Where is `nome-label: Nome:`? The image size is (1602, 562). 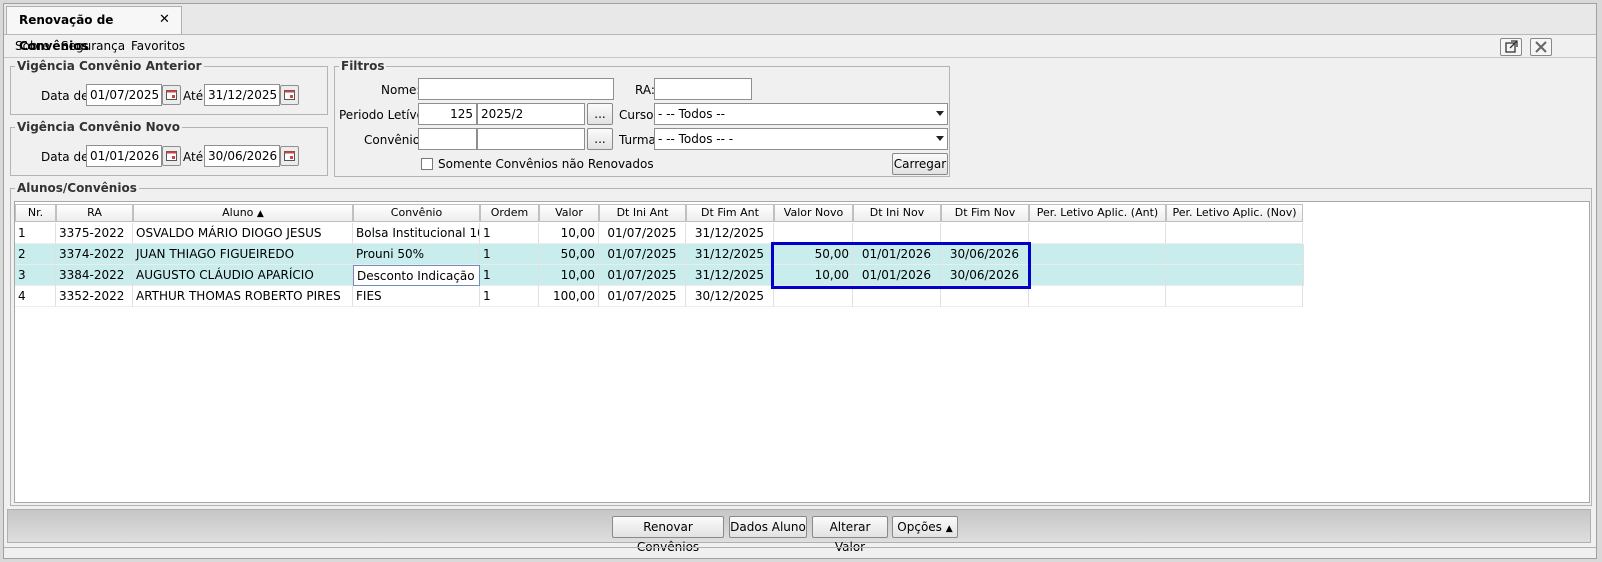 nome-label: Nome: is located at coordinates (401, 90).